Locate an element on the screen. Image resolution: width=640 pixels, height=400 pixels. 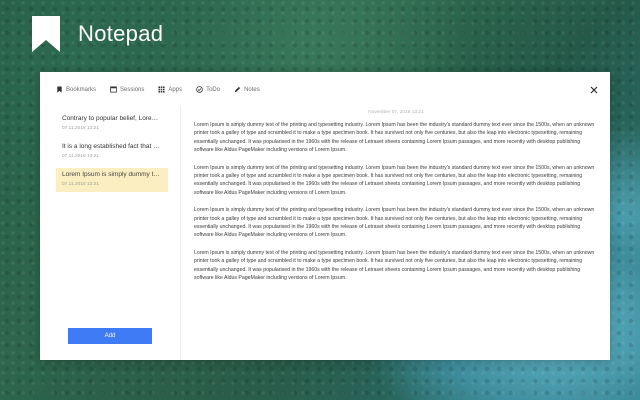
nav-sessions: Sessions is located at coordinates (127, 89).